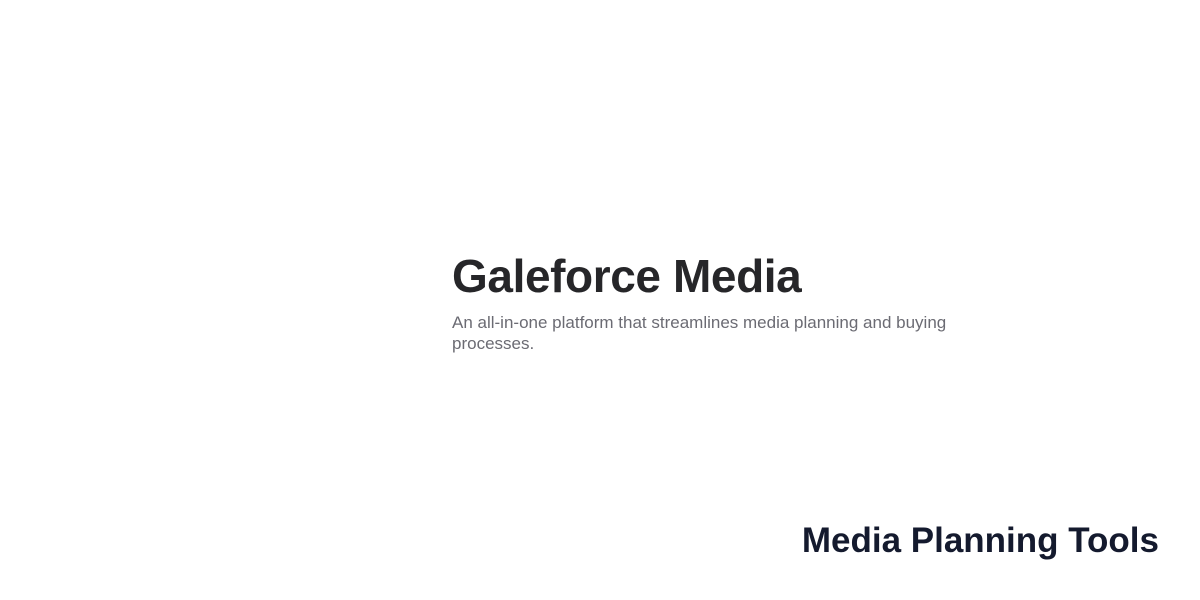 The width and height of the screenshot is (1200, 600). I want to click on category-label: Media Planning Tools, so click(980, 540).